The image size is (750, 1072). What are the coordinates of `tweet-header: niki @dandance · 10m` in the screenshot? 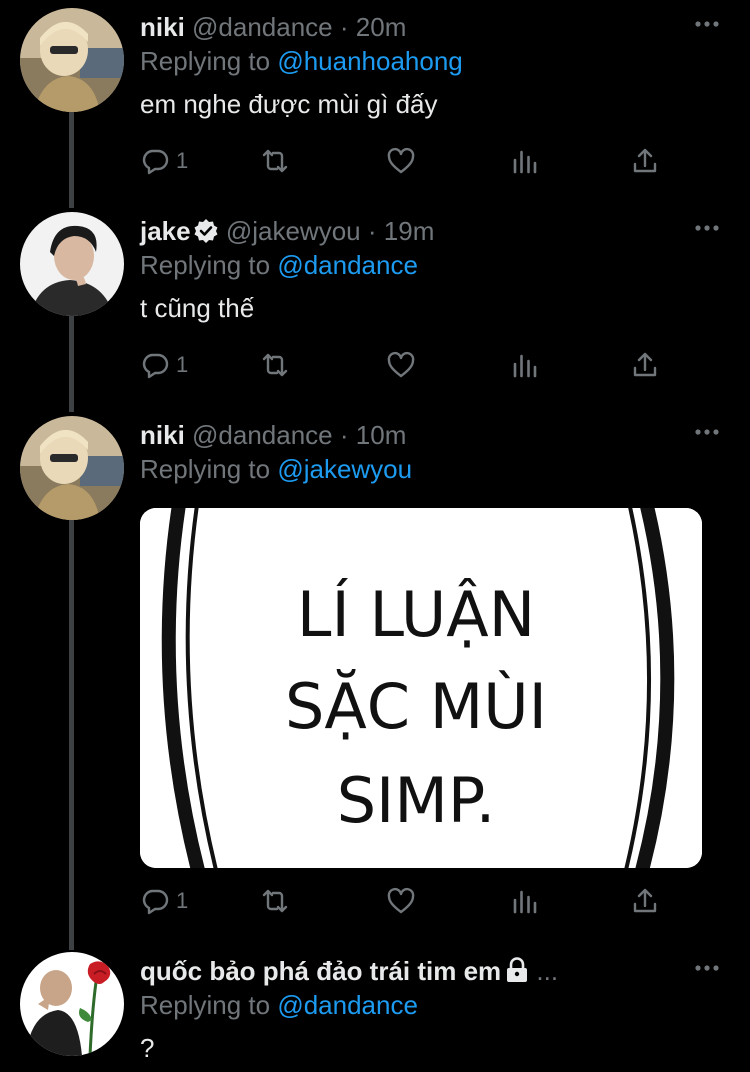 It's located at (273, 435).